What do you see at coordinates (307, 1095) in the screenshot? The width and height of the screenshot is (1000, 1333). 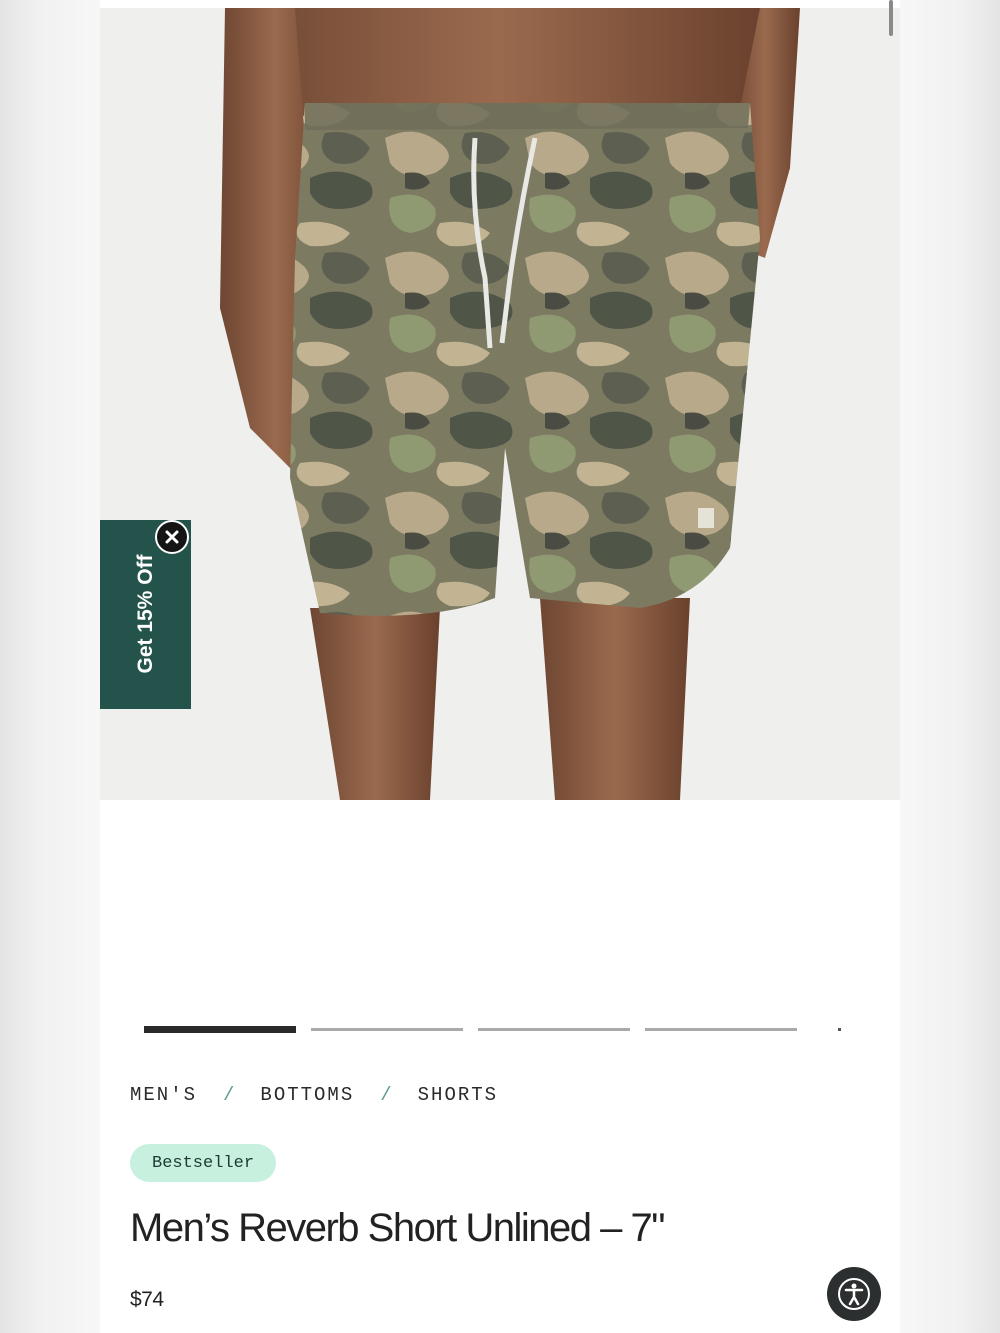 I see `breadcrumb-bottoms: BOTTOMS` at bounding box center [307, 1095].